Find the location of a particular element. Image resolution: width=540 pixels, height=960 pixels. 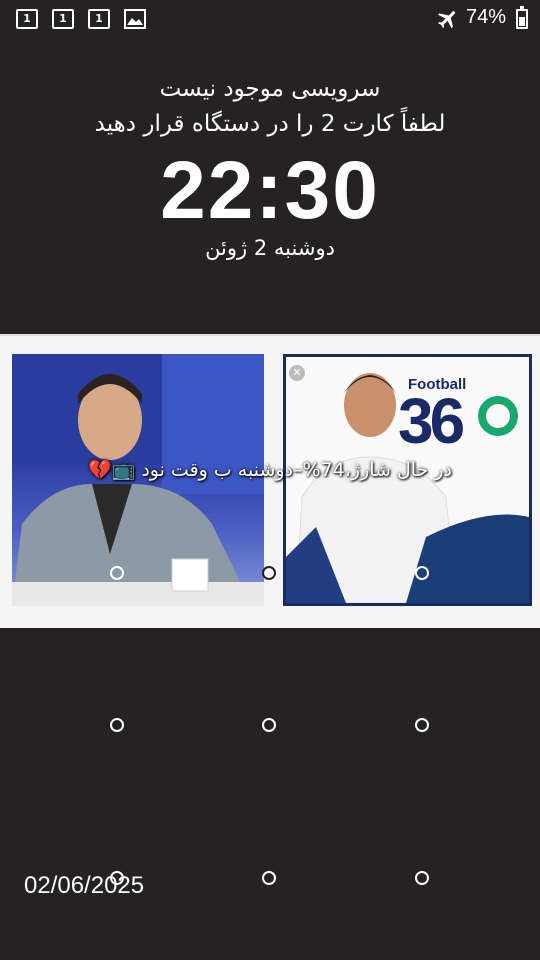

image-icon is located at coordinates (135, 19).